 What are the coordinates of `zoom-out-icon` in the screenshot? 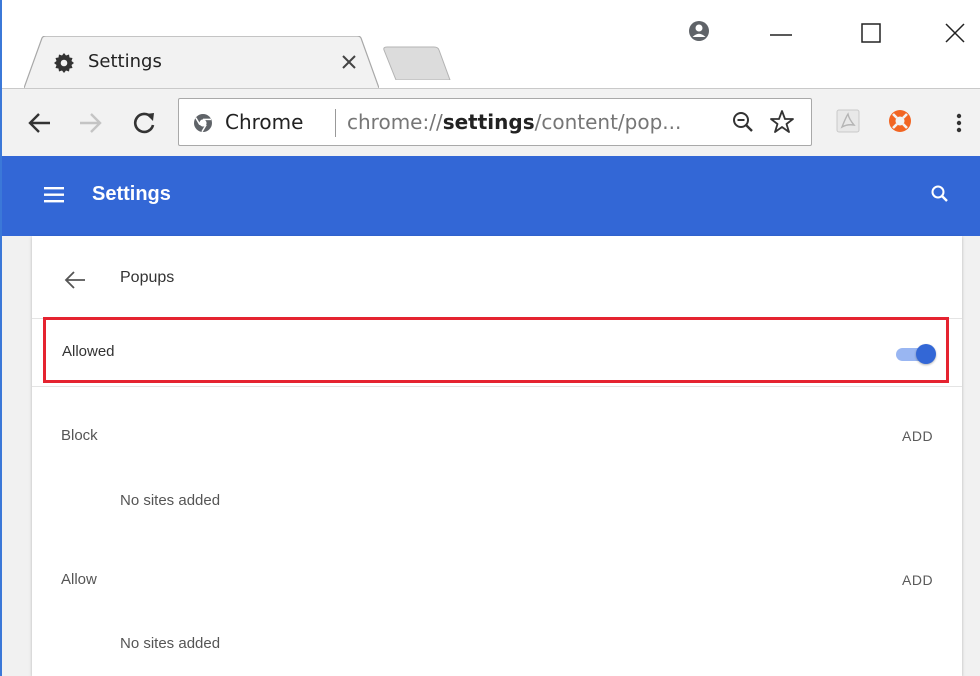 It's located at (743, 122).